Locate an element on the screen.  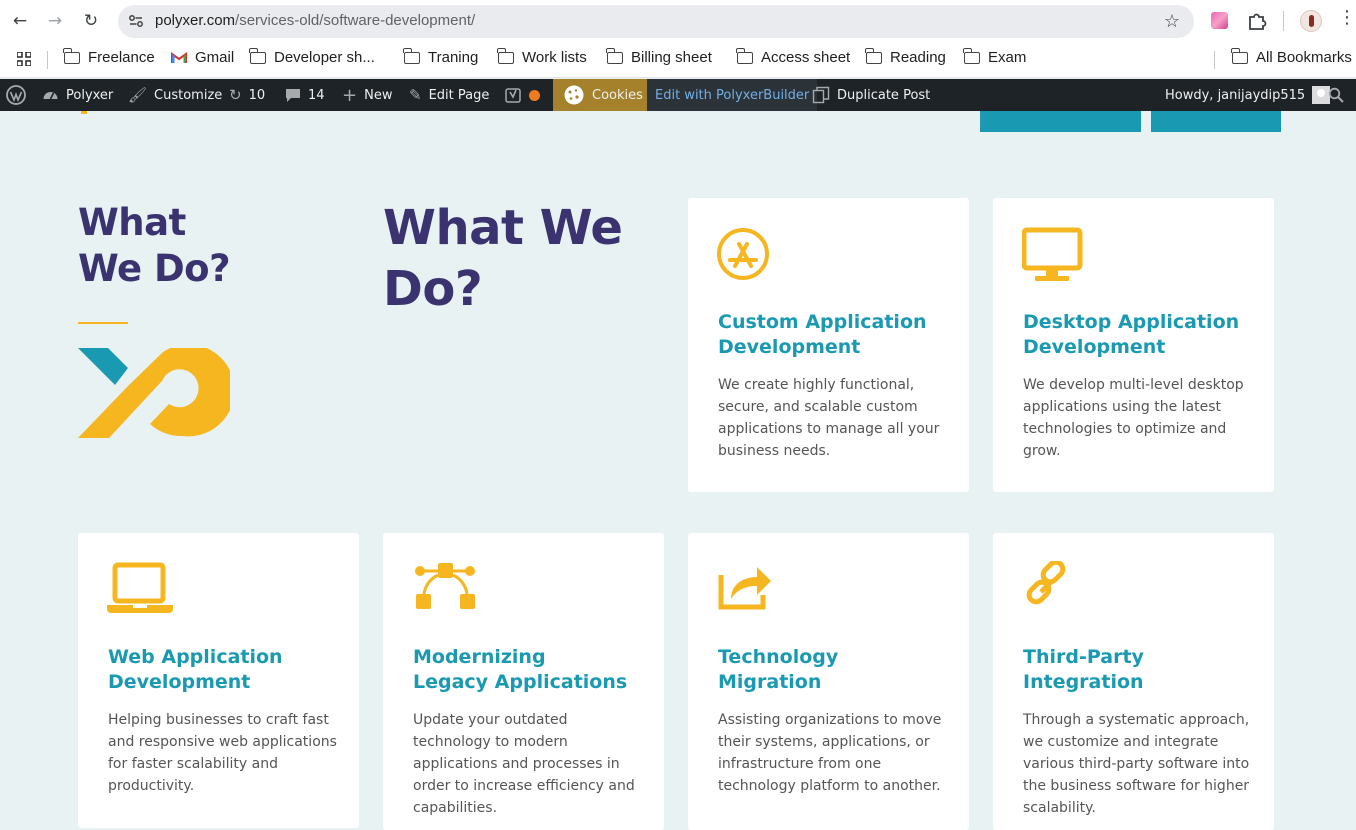
pencil-icon: ✎ is located at coordinates (415, 95).